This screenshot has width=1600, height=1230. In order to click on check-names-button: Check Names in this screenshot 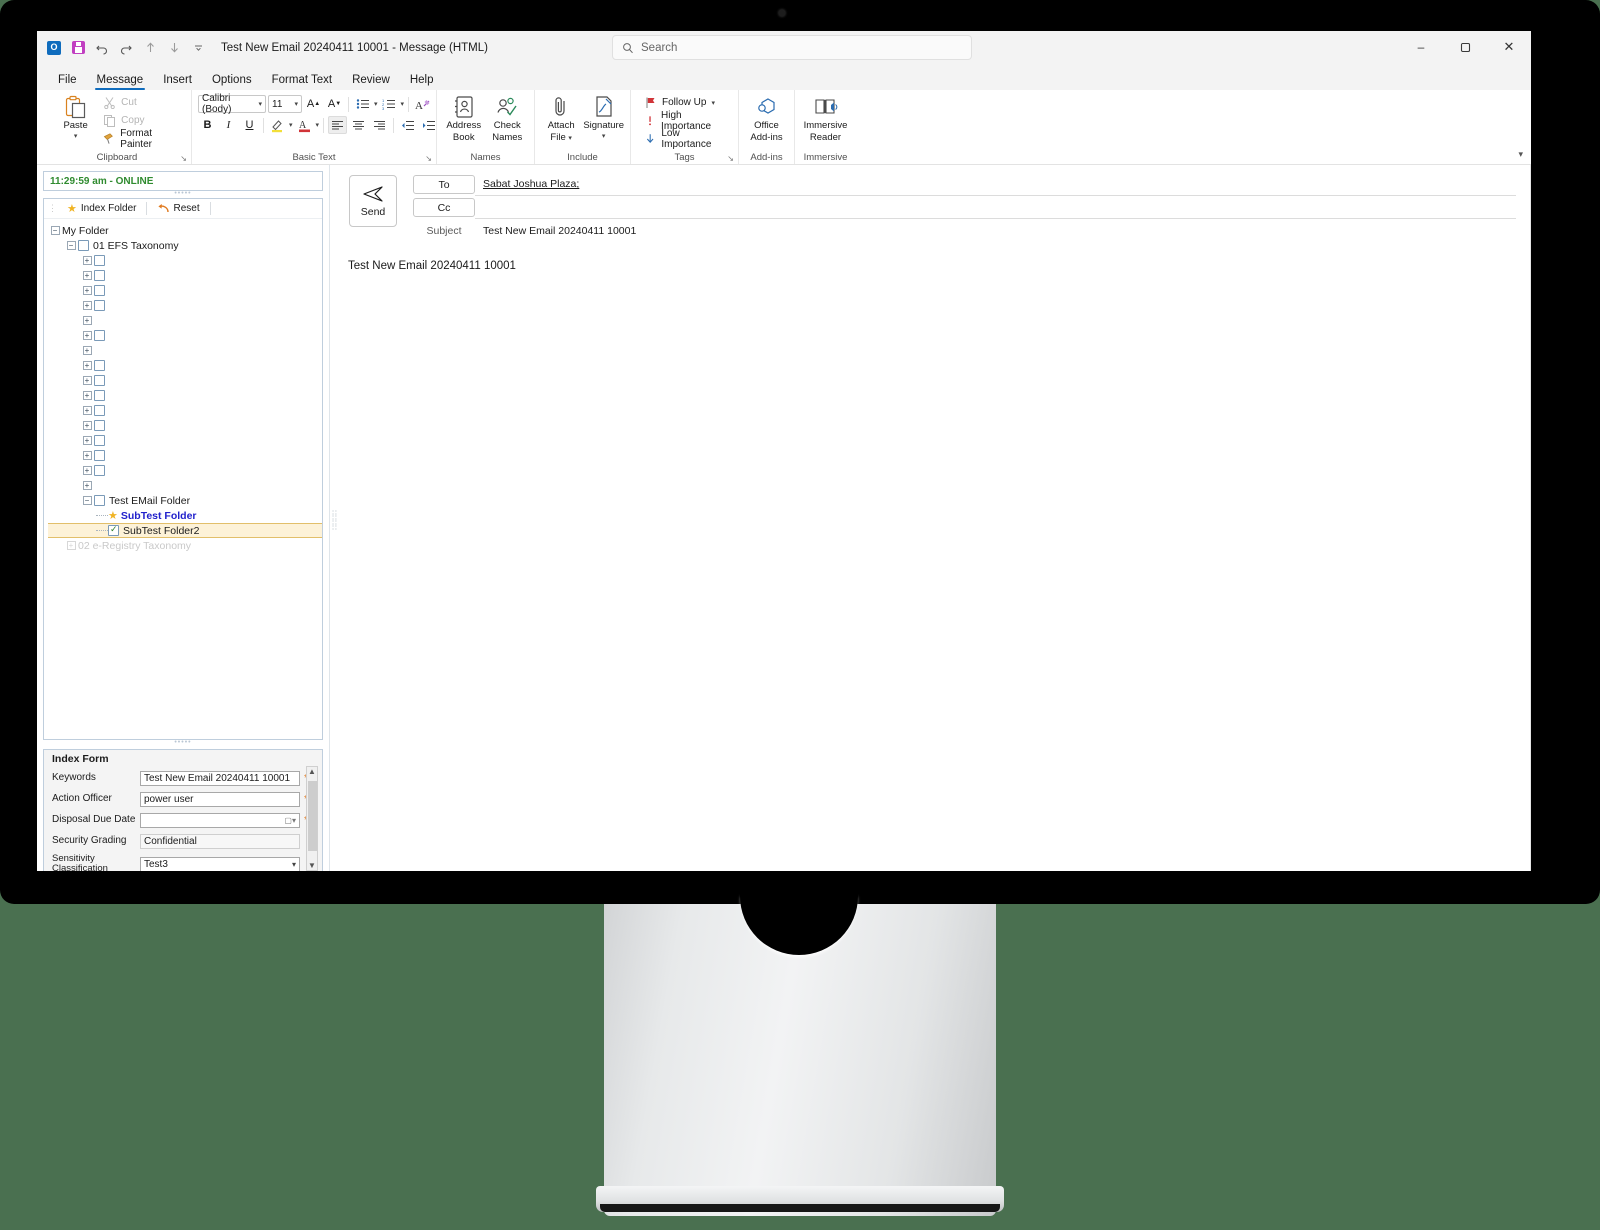, I will do `click(508, 117)`.